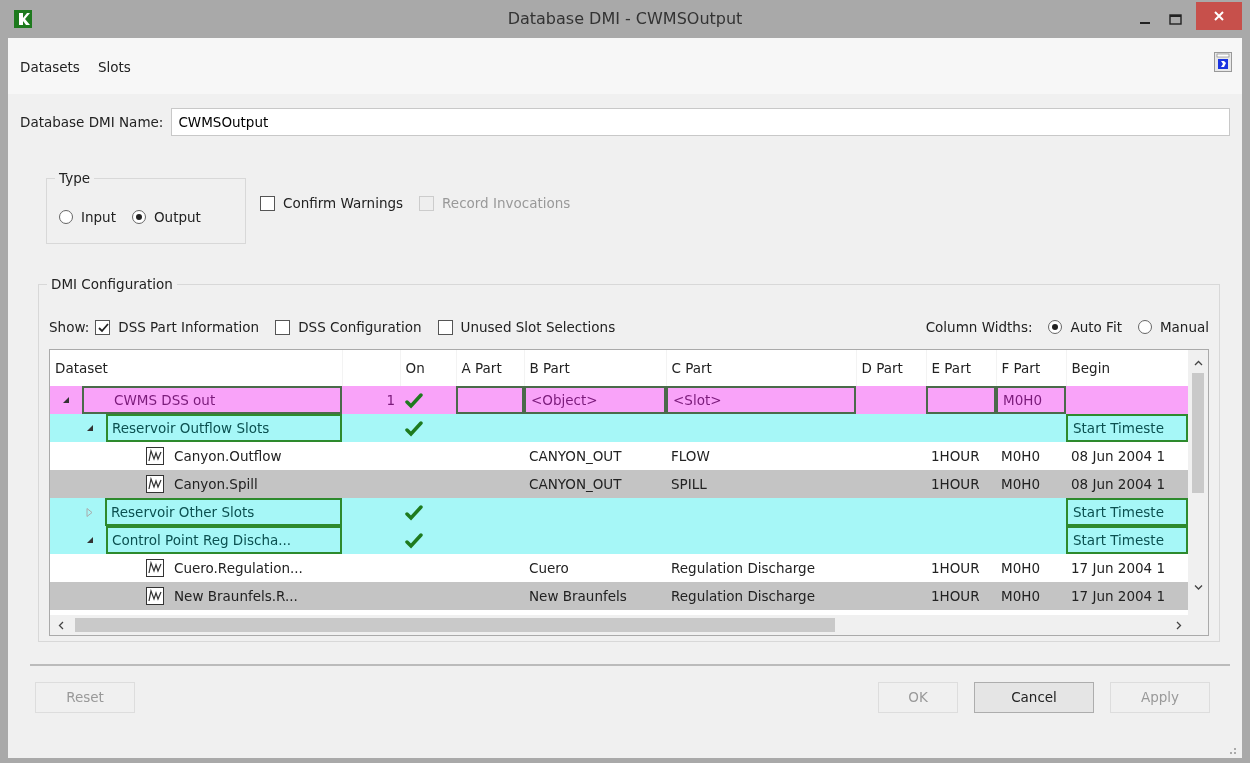 Image resolution: width=1250 pixels, height=763 pixels. Describe the element at coordinates (1198, 363) in the screenshot. I see `scroll-up-icon` at that location.